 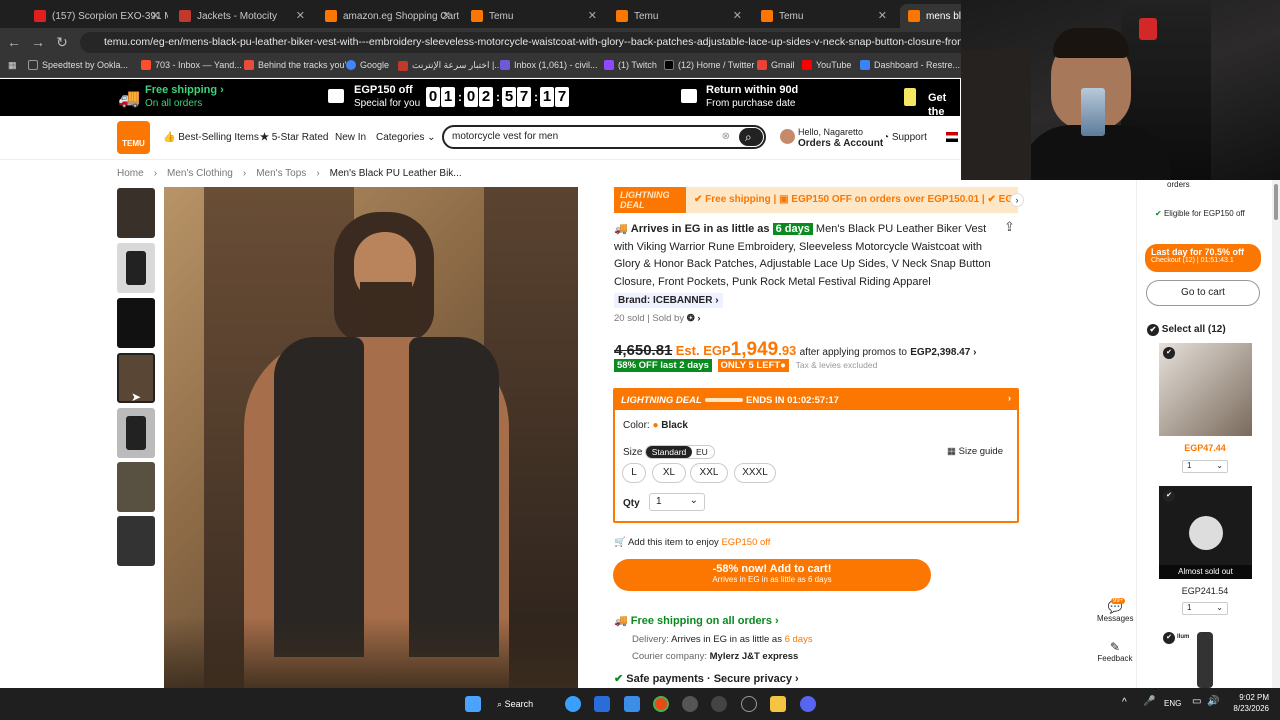 I want to click on crumb-mens-tops: Men's Tops, so click(x=281, y=173).